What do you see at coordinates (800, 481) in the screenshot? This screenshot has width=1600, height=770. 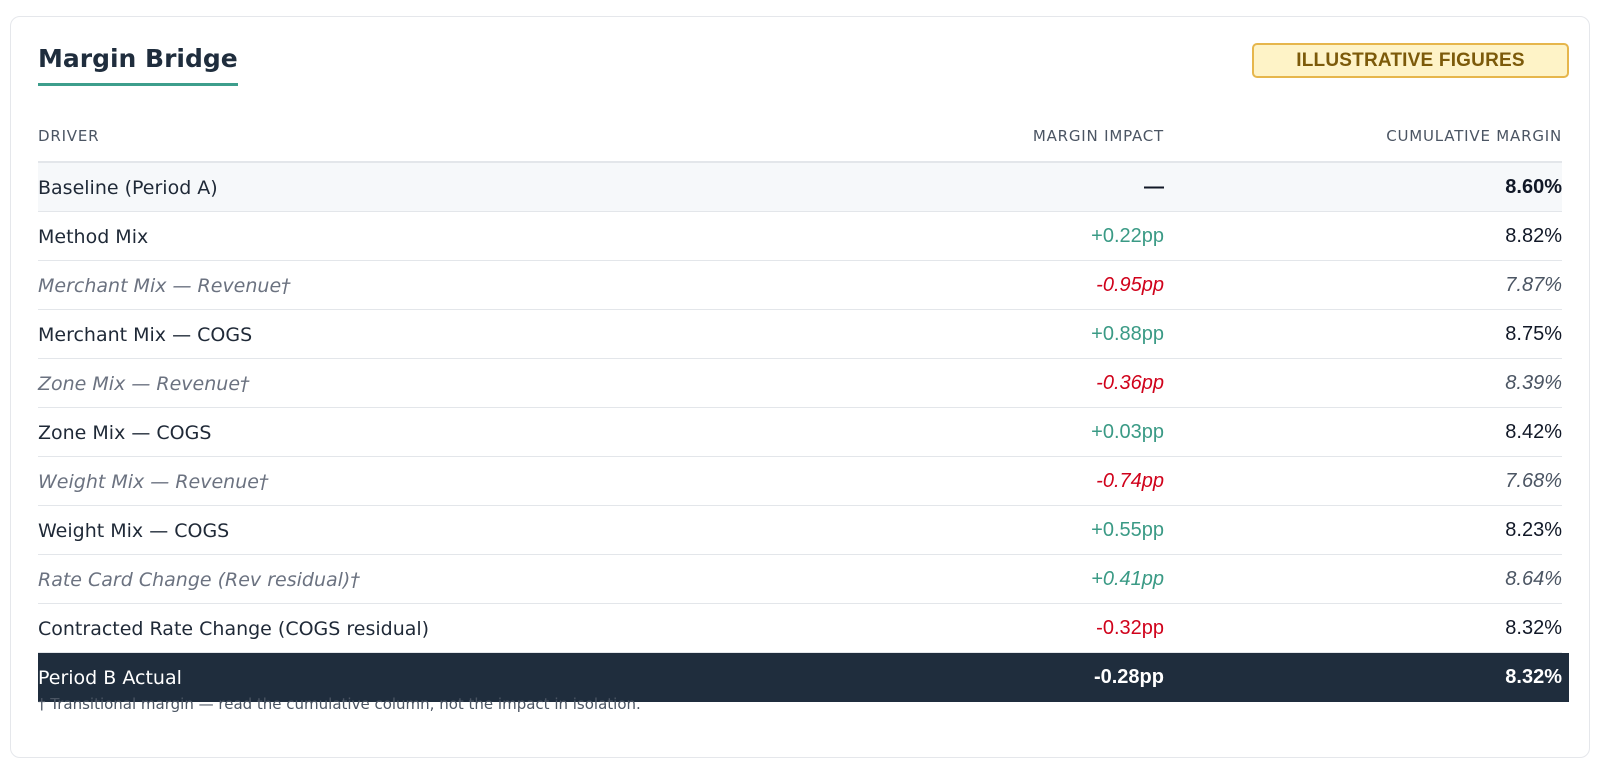 I see `table-row: Weight Mix — Revenue† -0.74pp 7.68%` at bounding box center [800, 481].